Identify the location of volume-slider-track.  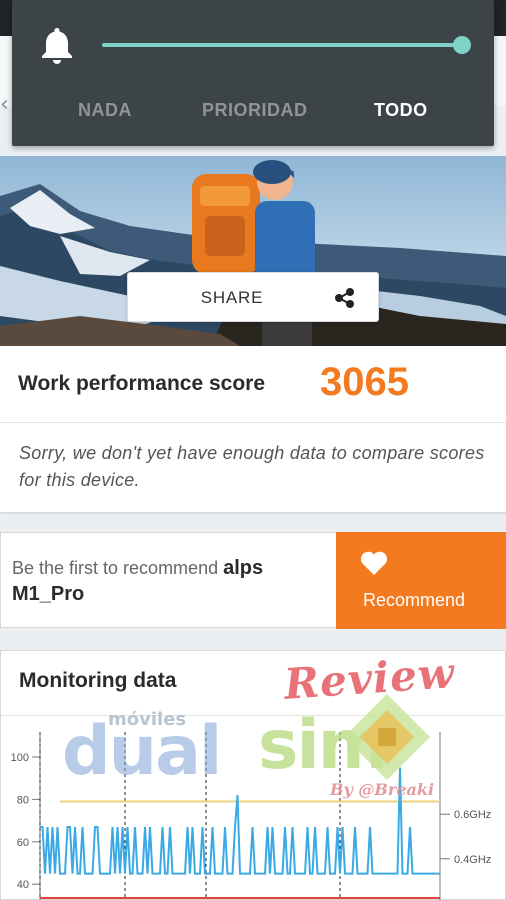
(282, 45).